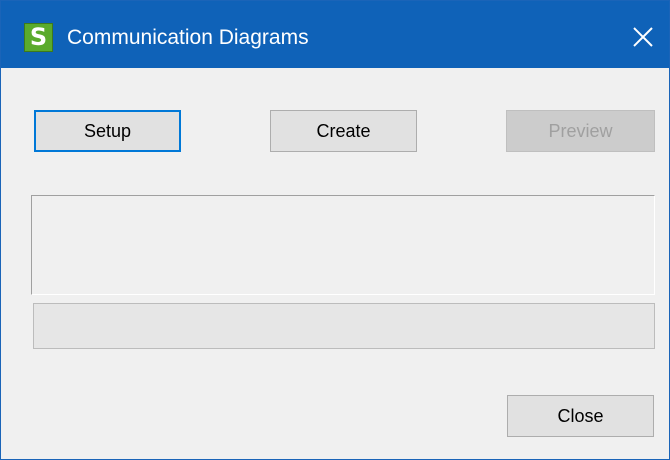 This screenshot has height=460, width=670. Describe the element at coordinates (38, 37) in the screenshot. I see `app-logo-icon: S` at that location.